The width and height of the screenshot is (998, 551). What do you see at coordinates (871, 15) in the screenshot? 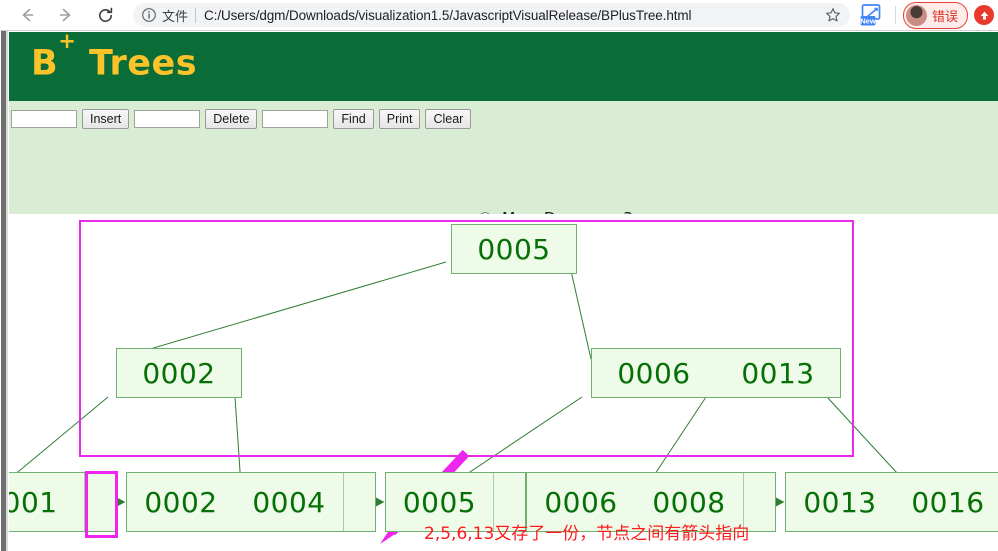
I see `new-extension-icon: New` at bounding box center [871, 15].